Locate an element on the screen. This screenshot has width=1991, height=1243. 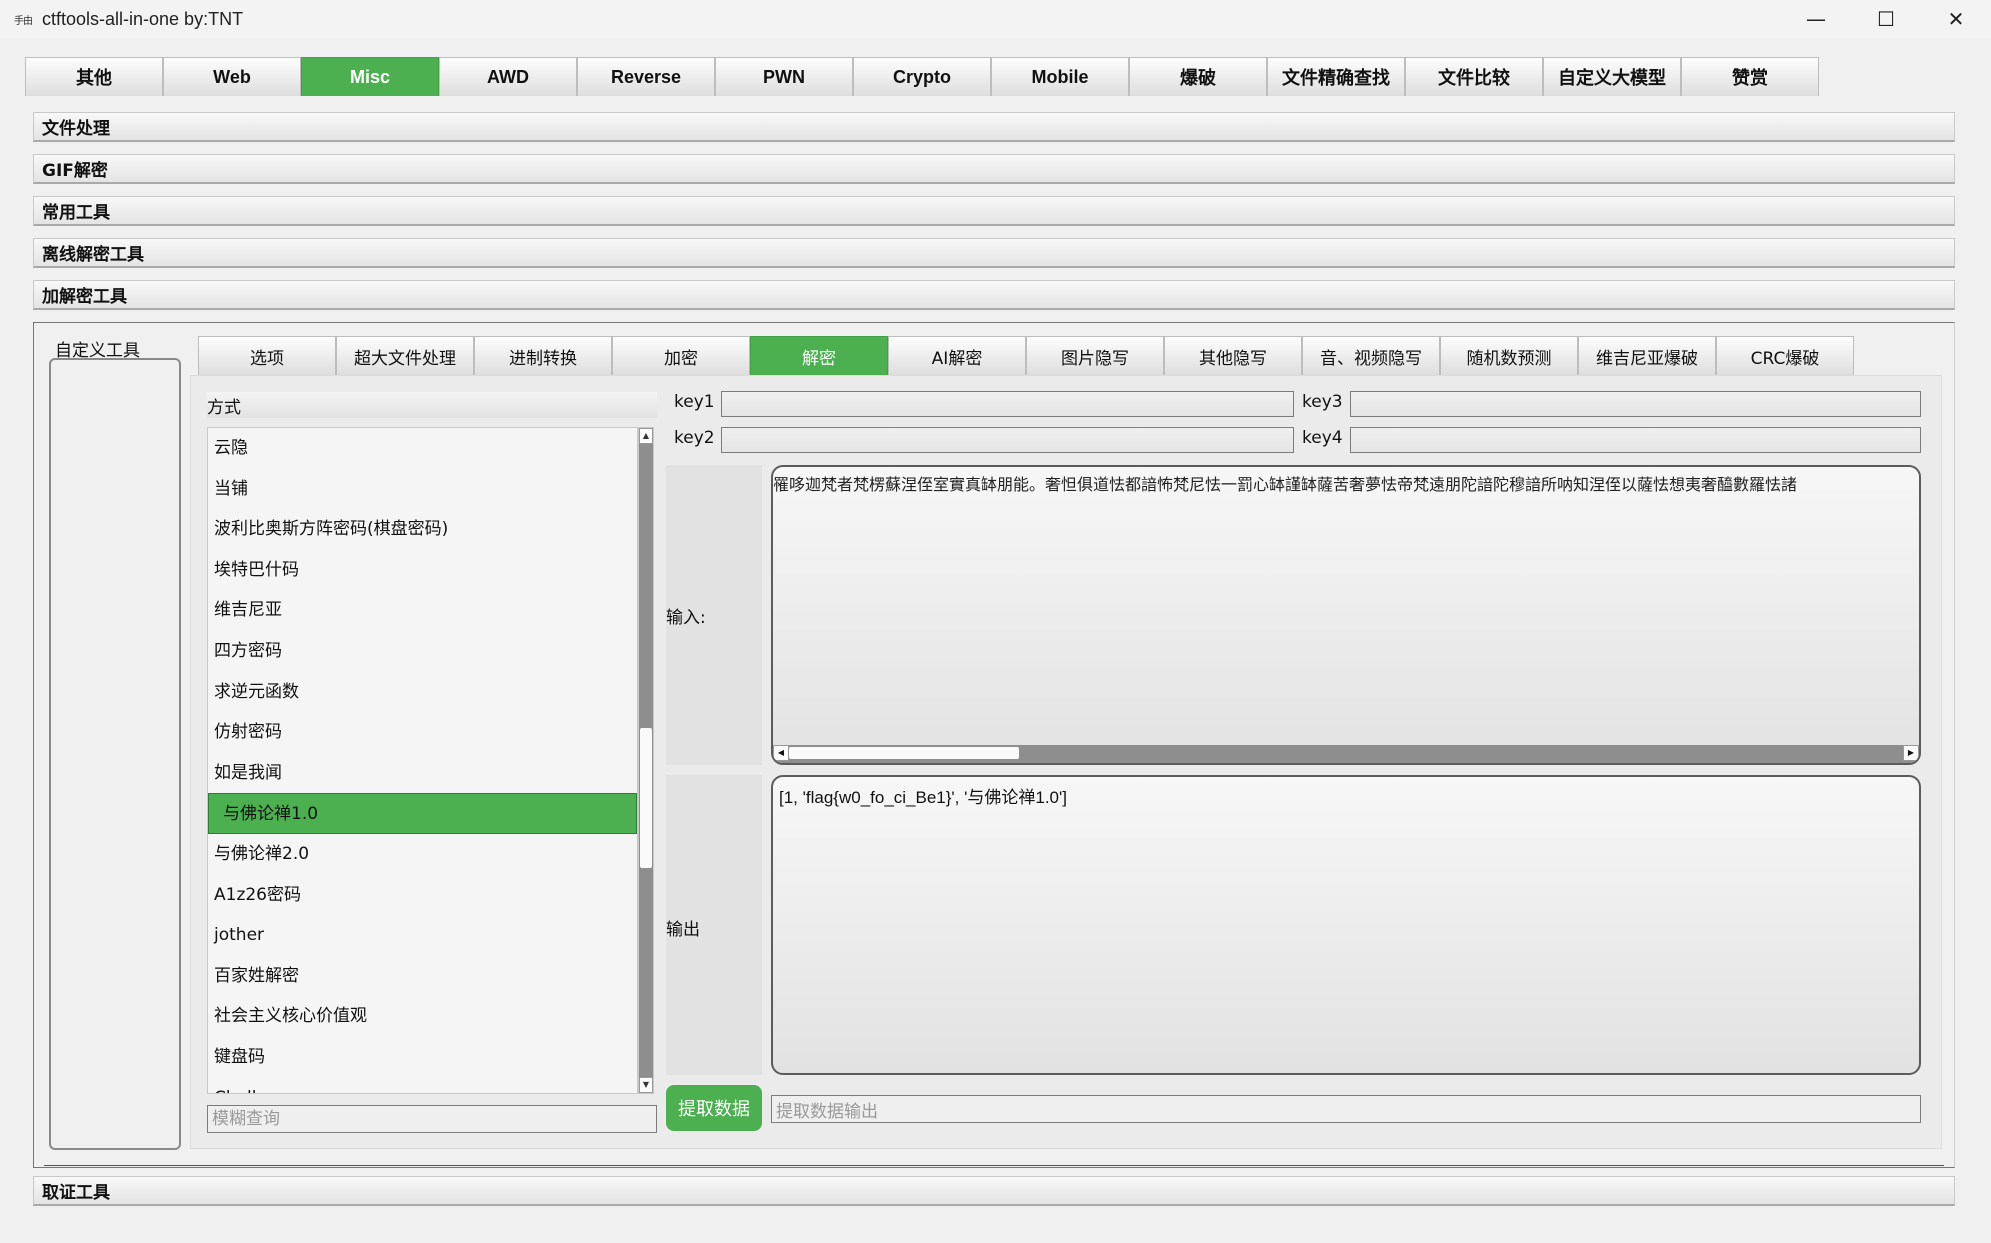
tab-random-predict: 随机数预测 is located at coordinates (1509, 355).